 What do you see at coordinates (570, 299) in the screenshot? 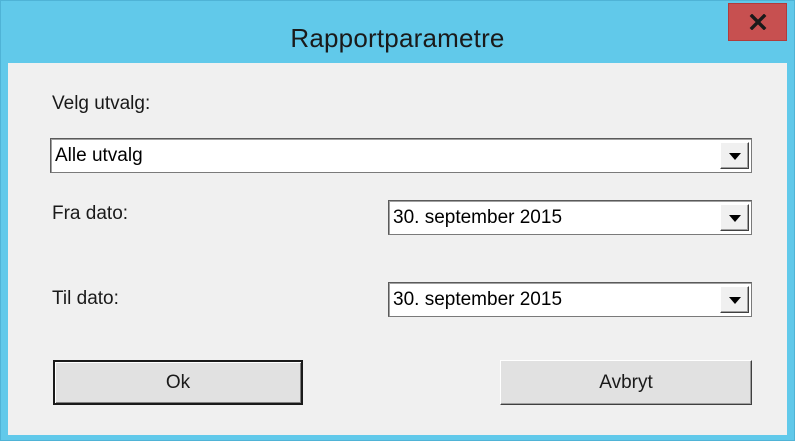
I see `to-date-picker: 30. september 2015` at bounding box center [570, 299].